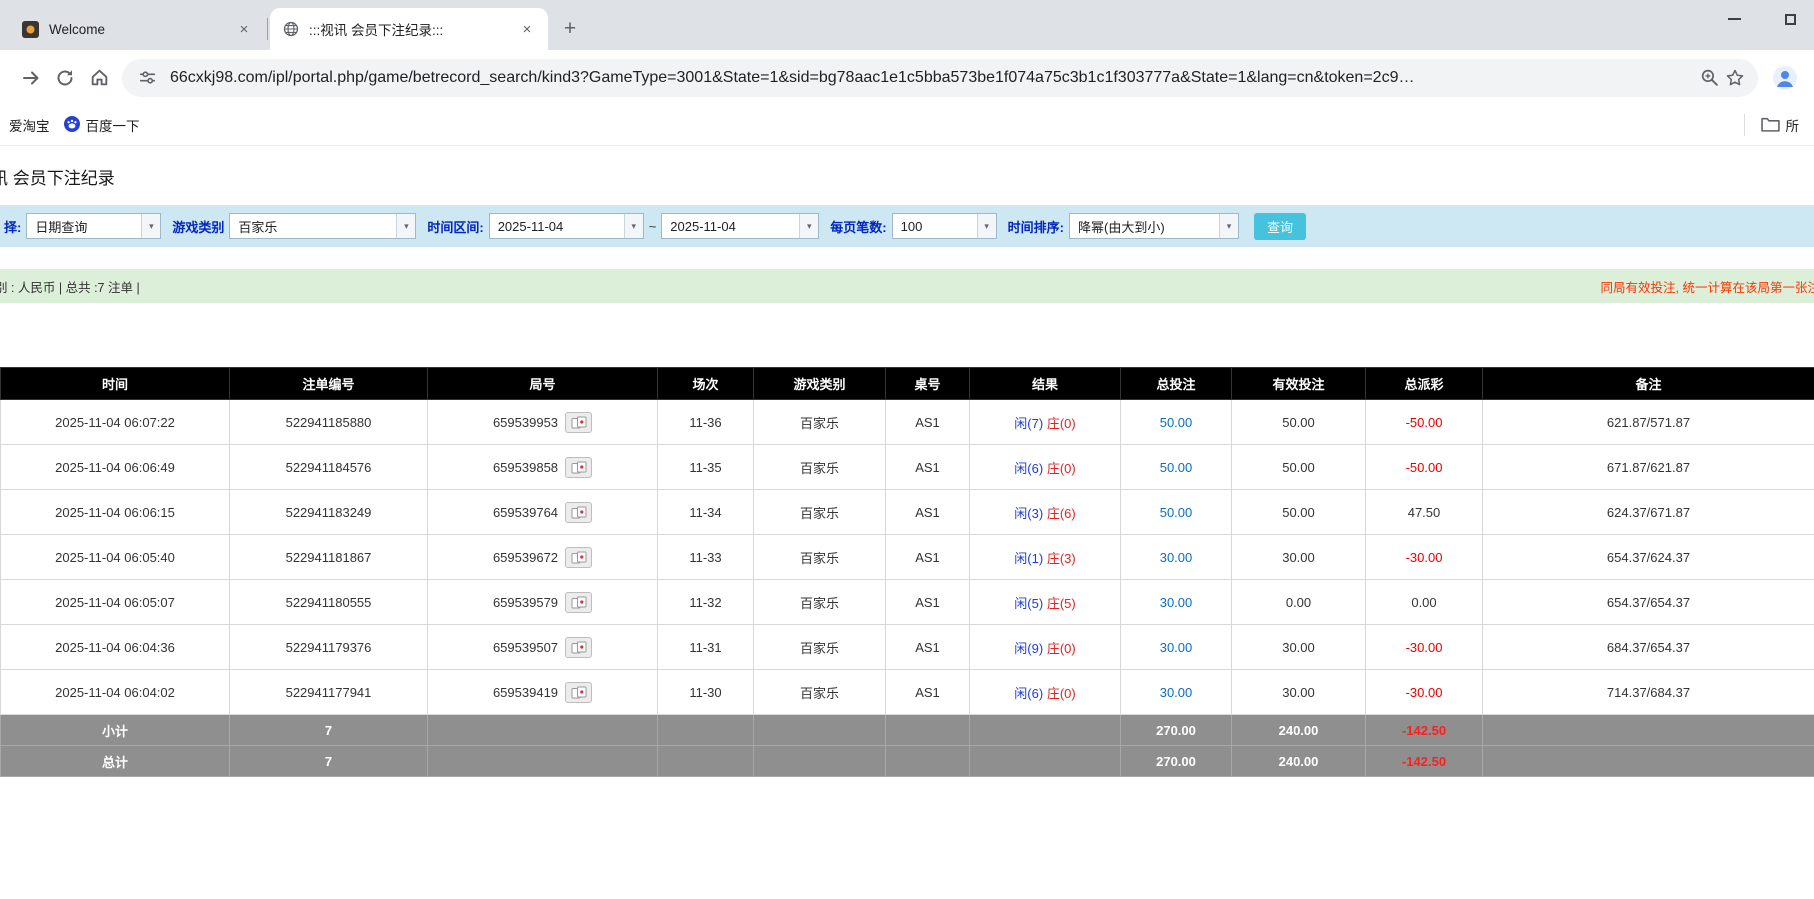 This screenshot has height=899, width=1814. What do you see at coordinates (1279, 226) in the screenshot?
I see `search-button: 查询` at bounding box center [1279, 226].